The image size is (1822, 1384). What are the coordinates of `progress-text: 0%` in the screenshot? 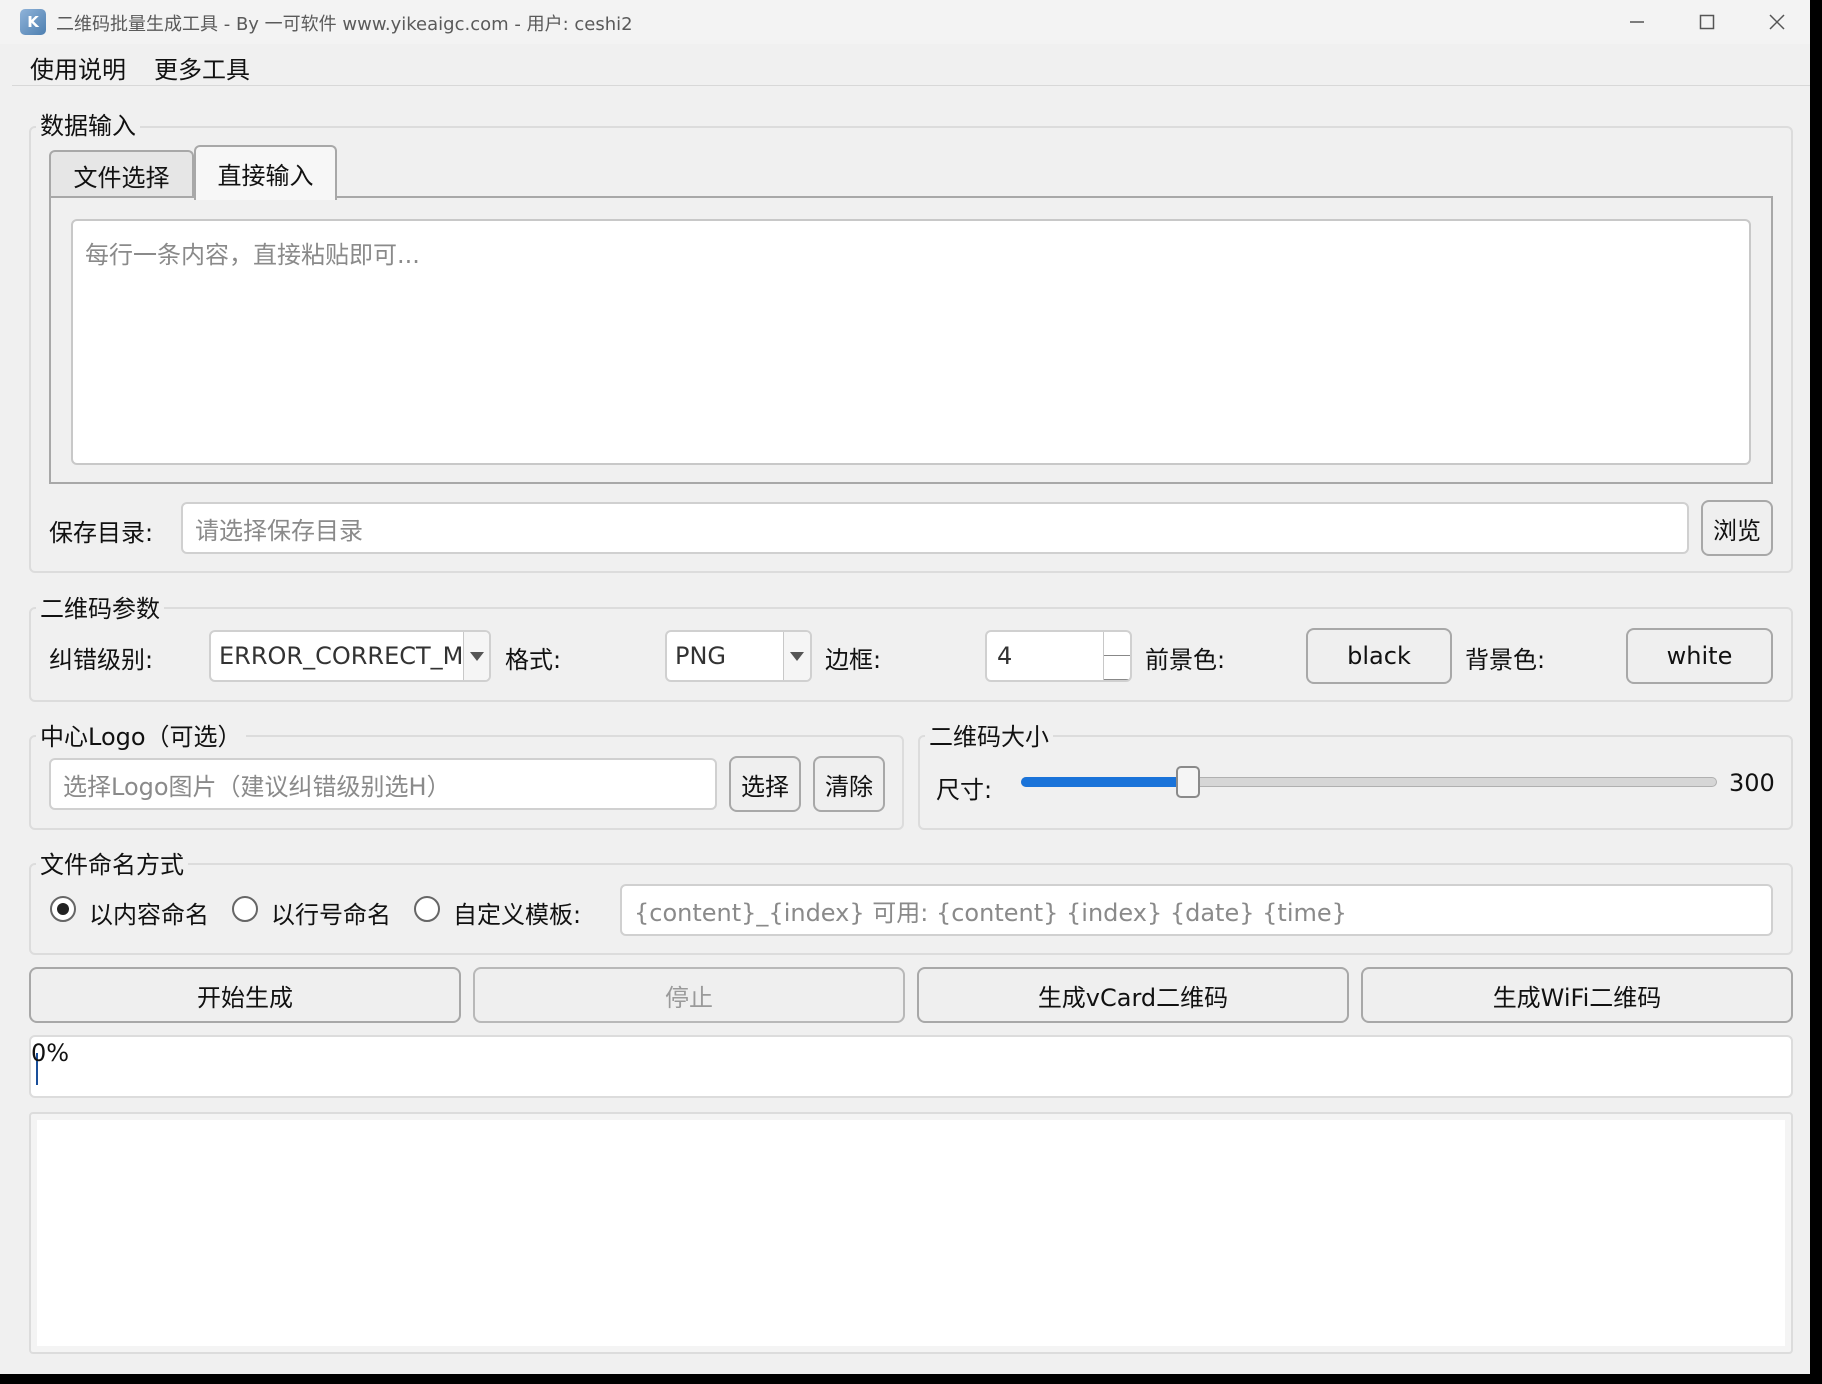 It's located at (50, 1053).